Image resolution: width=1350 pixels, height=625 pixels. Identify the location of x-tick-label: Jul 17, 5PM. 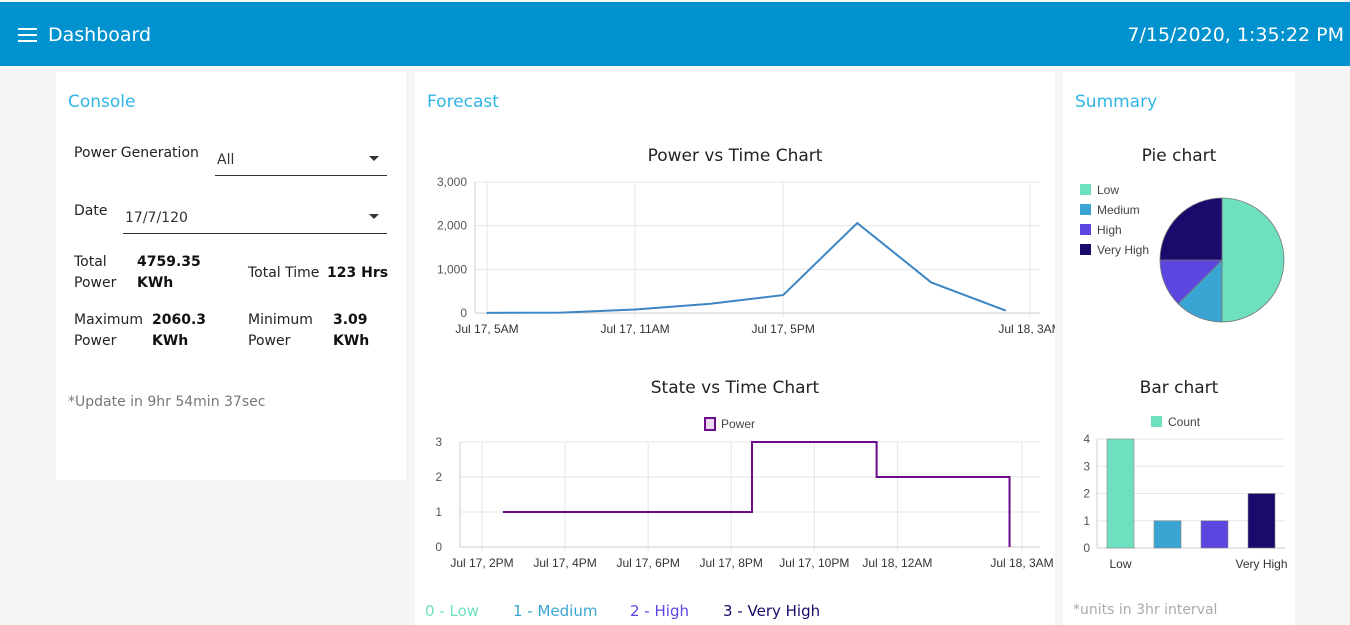
(782, 329).